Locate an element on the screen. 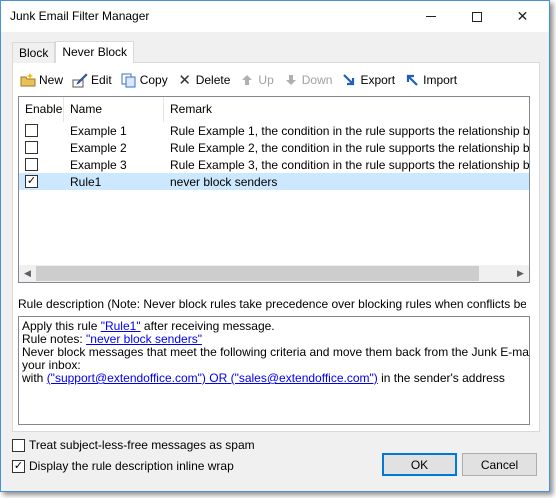 The width and height of the screenshot is (556, 498). scroll-thumb is located at coordinates (257, 273).